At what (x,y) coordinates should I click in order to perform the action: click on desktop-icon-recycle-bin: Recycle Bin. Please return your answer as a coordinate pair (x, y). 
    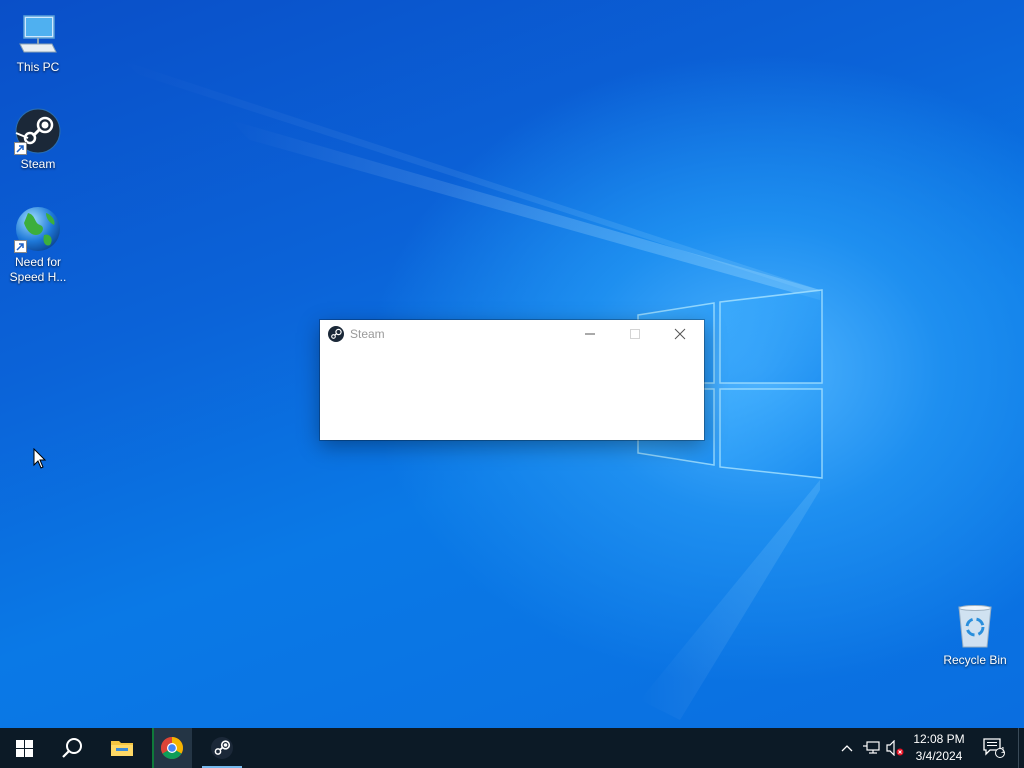
    Looking at the image, I should click on (975, 635).